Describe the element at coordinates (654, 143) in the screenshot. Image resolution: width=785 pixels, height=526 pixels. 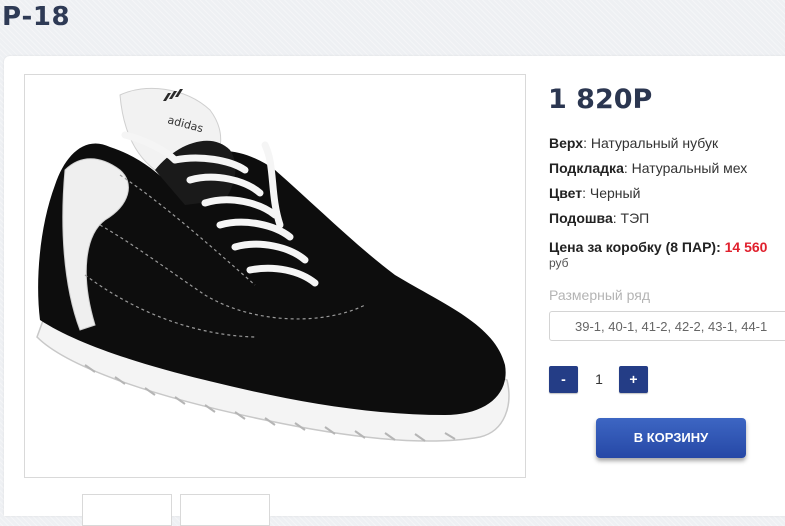
I see `spec-value: Натуральный нубук` at that location.